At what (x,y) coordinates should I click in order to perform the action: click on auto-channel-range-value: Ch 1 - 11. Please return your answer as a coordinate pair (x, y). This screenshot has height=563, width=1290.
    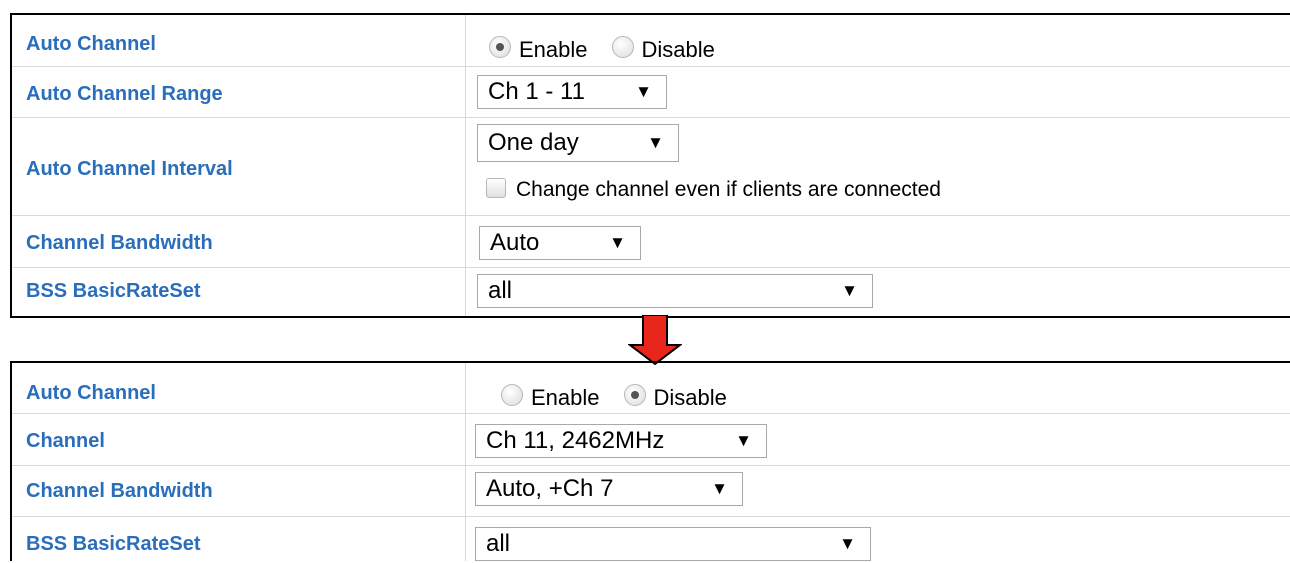
    Looking at the image, I should click on (536, 91).